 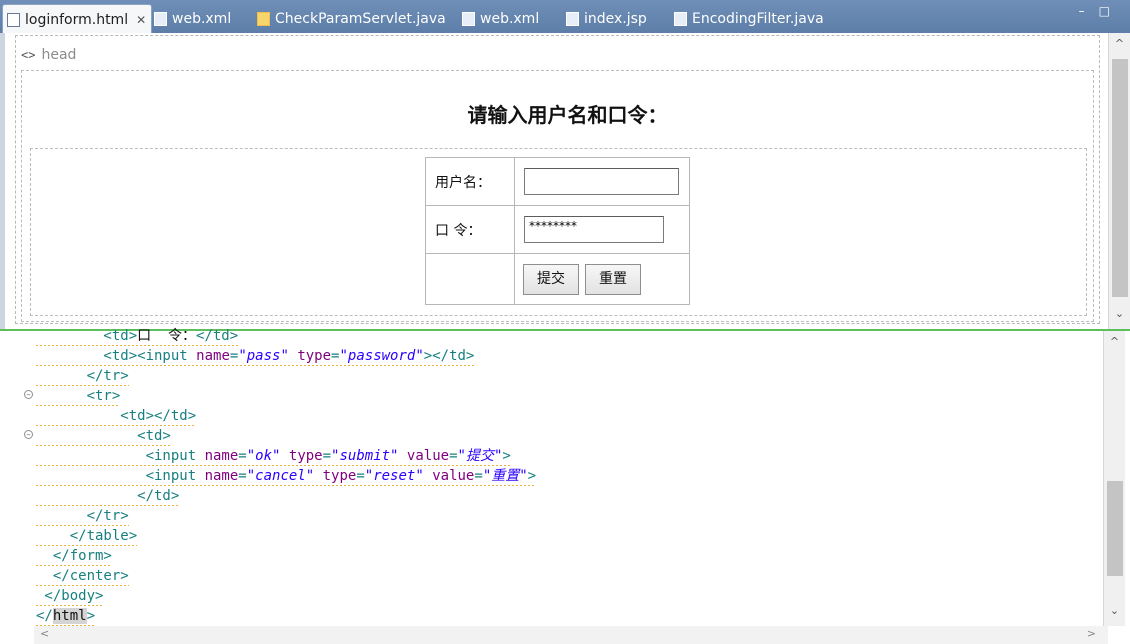 I want to click on tab-index-jsp: index.jsp, so click(x=606, y=19).